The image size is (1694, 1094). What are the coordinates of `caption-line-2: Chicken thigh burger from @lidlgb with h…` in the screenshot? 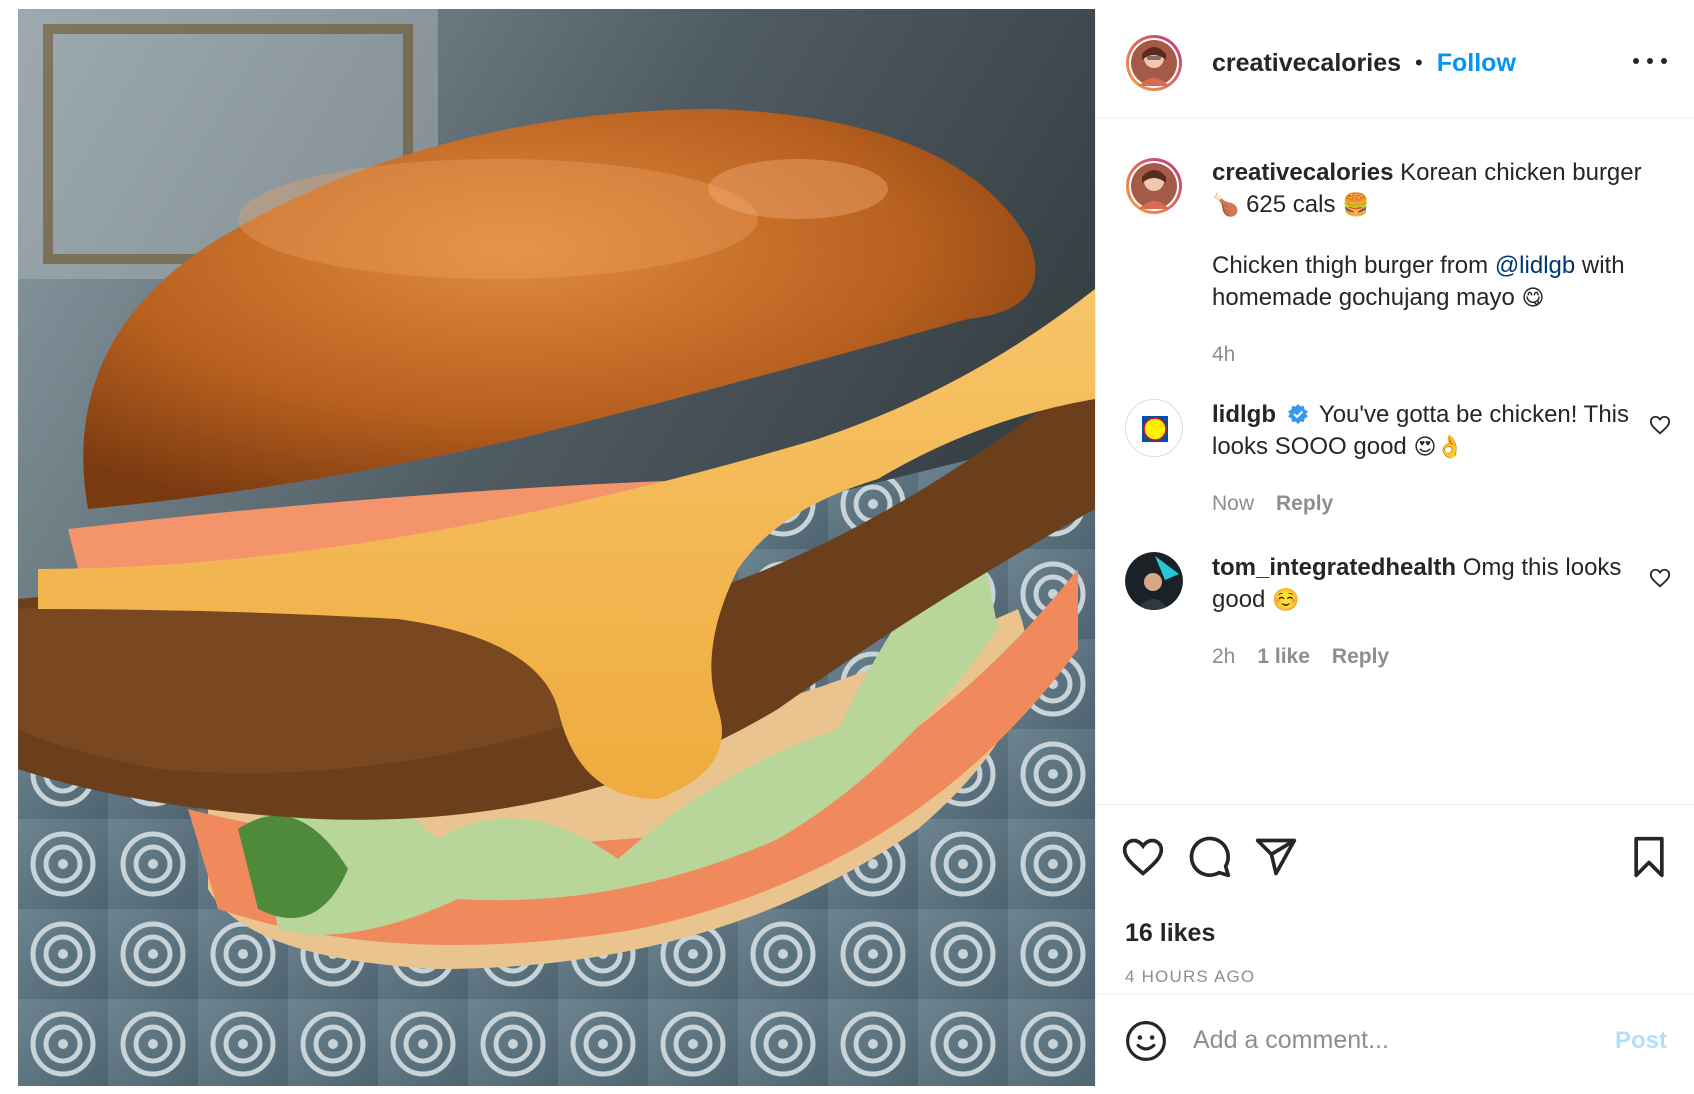 It's located at (1432, 282).